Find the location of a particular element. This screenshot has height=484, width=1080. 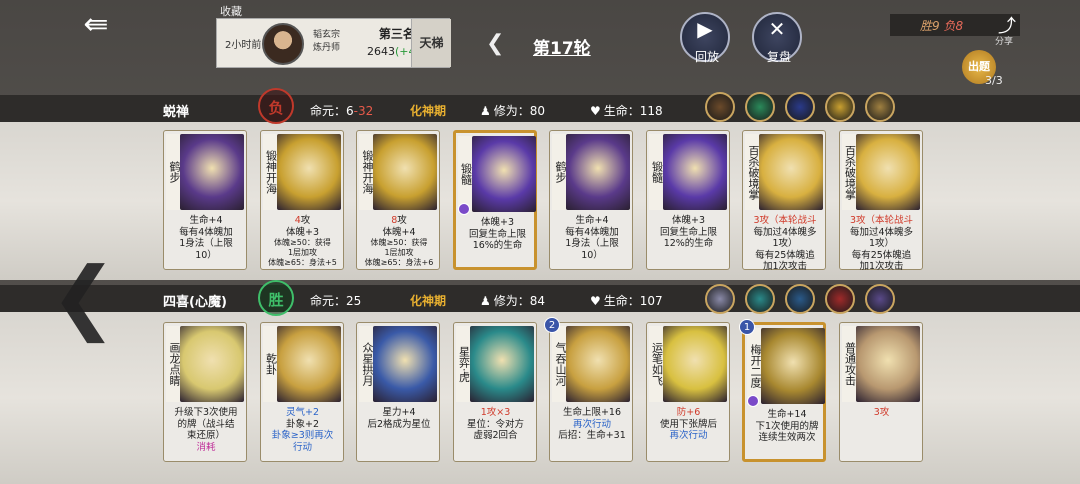

avatar is located at coordinates (283, 44).